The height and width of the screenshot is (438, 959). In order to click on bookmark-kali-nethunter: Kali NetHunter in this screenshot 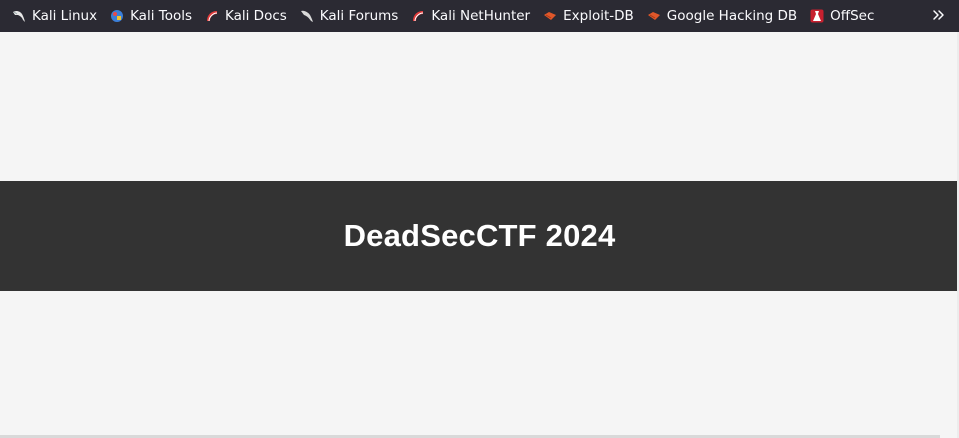, I will do `click(470, 16)`.